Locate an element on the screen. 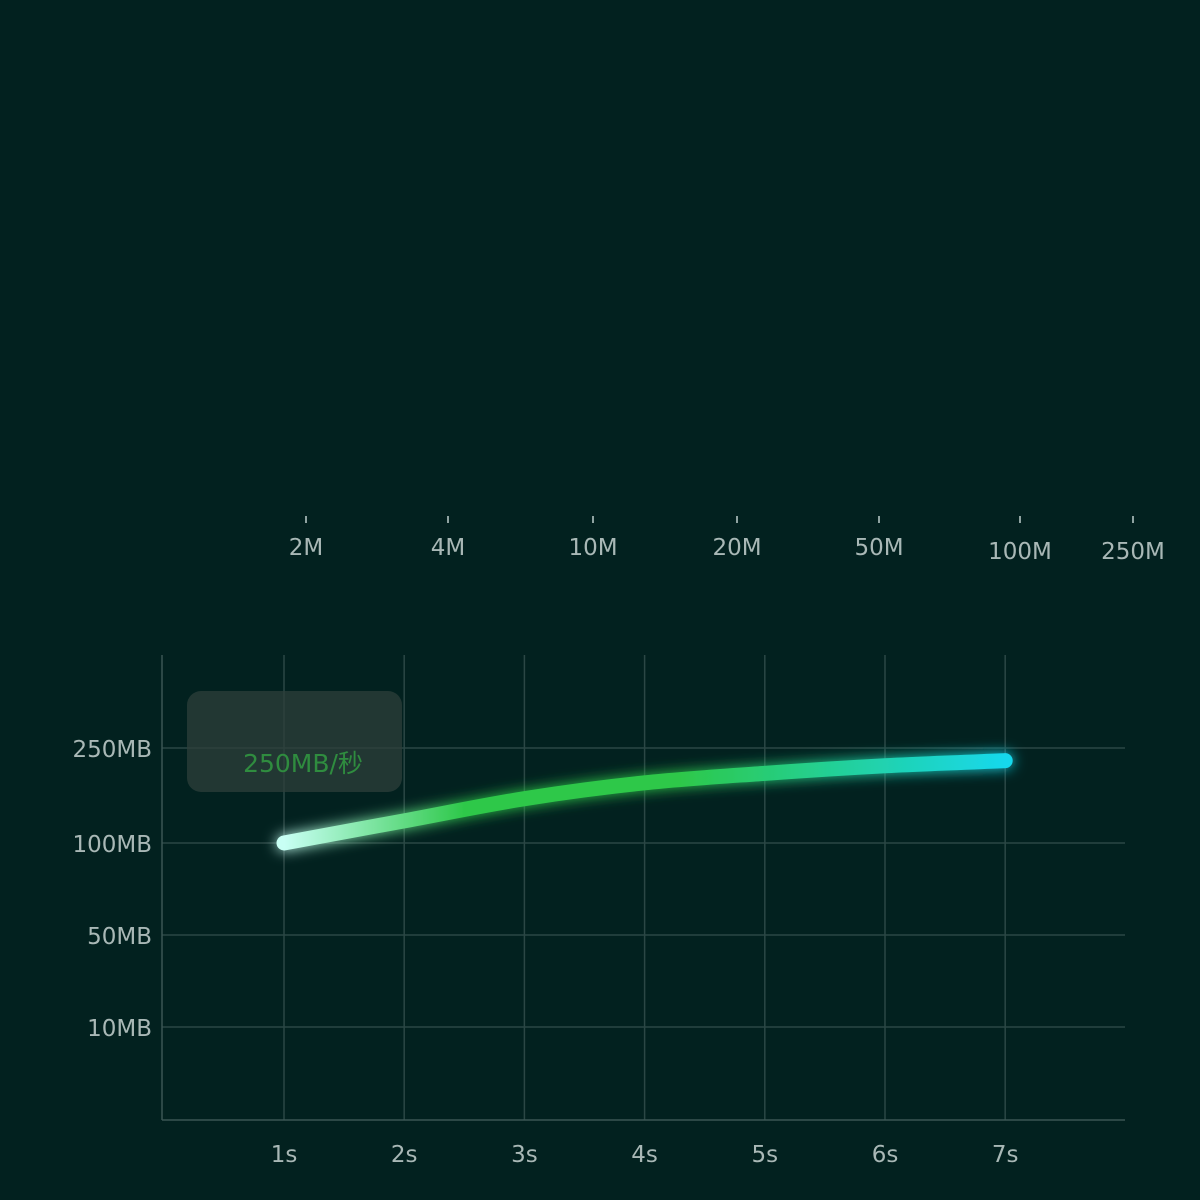  scale-ticks: 2M 4M 10M 20M 50M 100M 250M is located at coordinates (727, 540).